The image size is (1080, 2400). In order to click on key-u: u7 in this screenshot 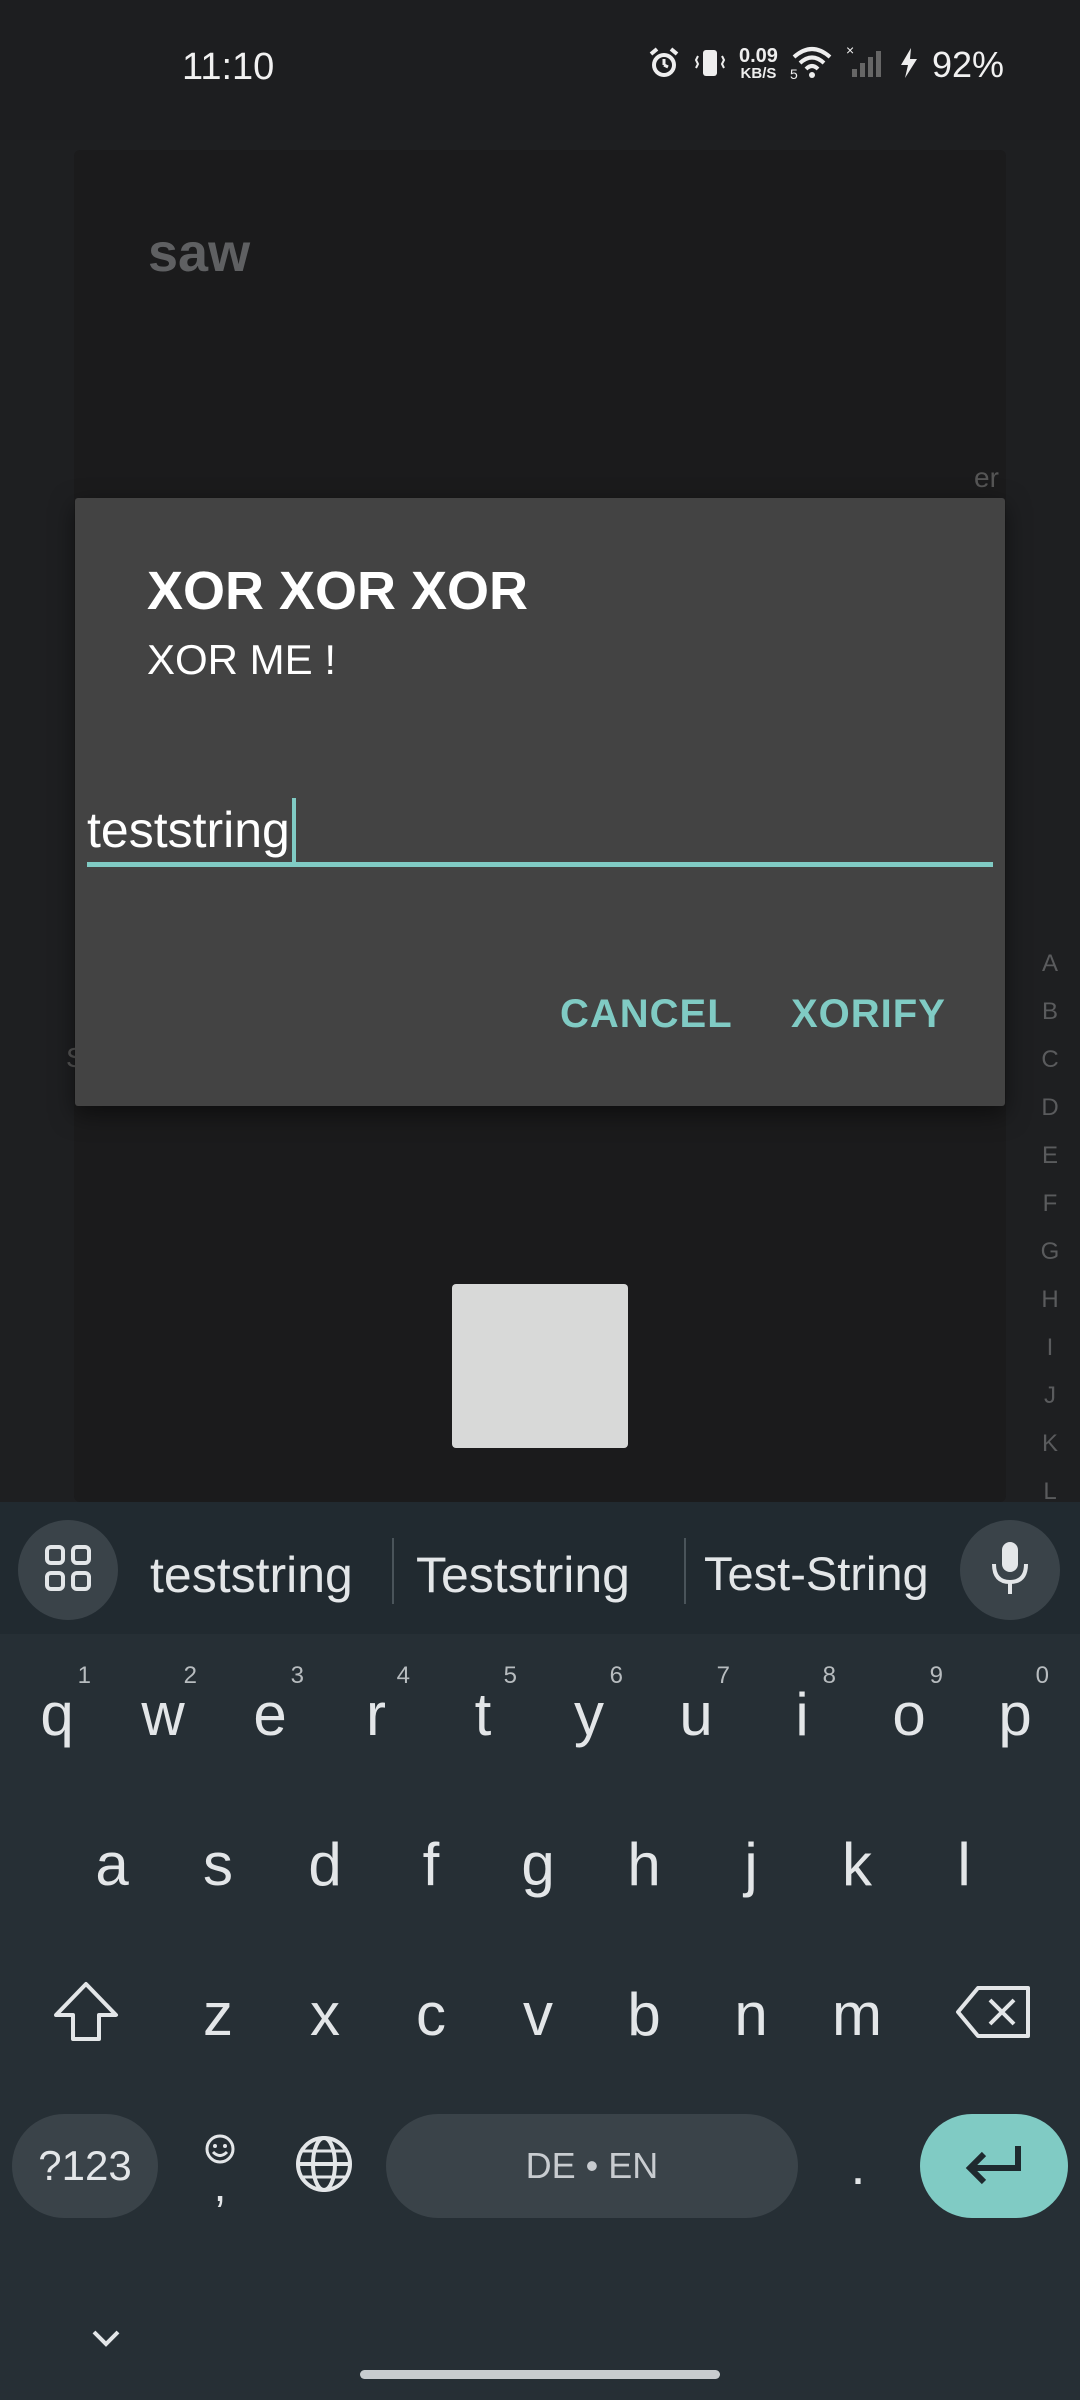, I will do `click(696, 1714)`.